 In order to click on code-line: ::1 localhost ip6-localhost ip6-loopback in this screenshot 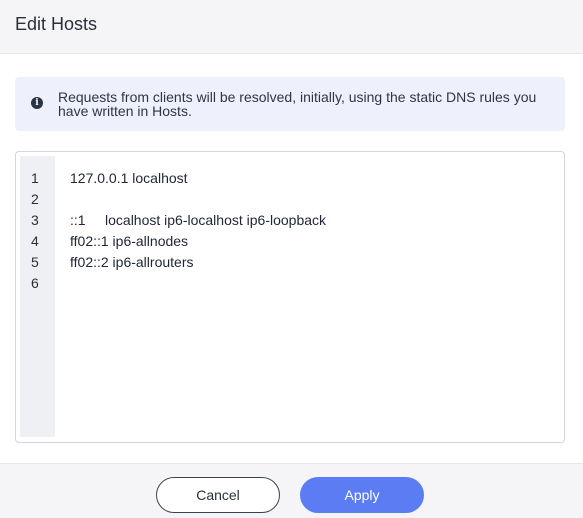, I will do `click(198, 220)`.